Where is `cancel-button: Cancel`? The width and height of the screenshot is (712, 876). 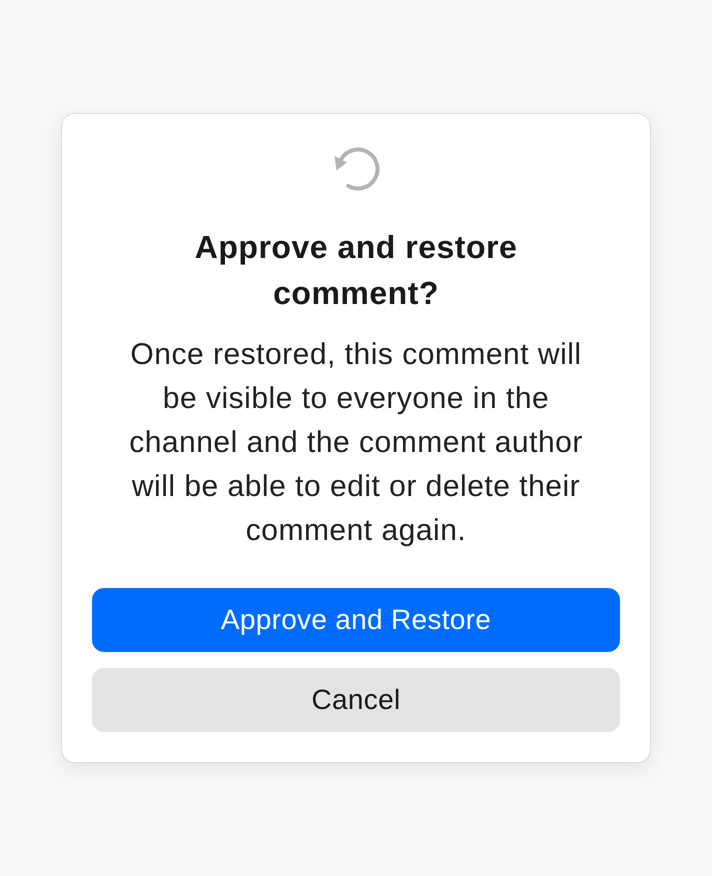 cancel-button: Cancel is located at coordinates (356, 700).